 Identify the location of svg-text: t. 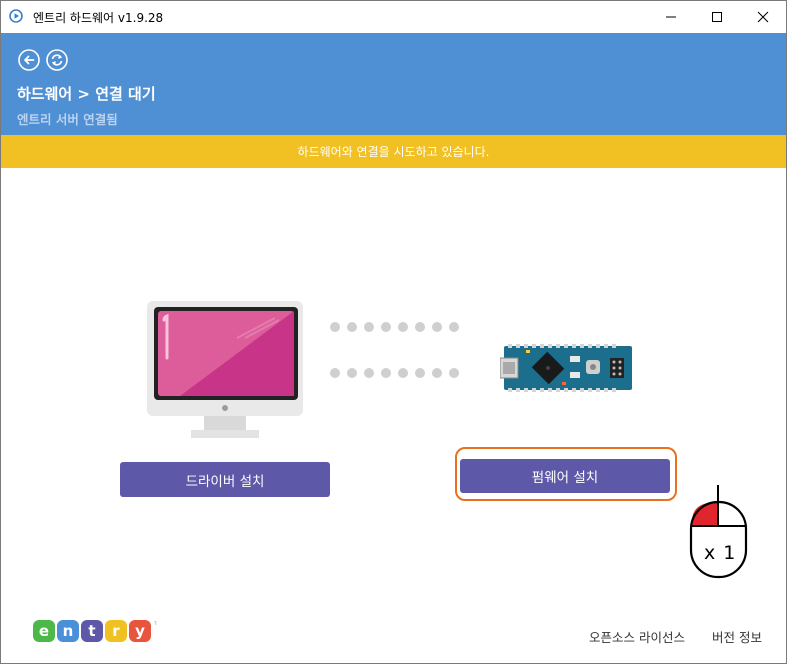
(91, 631).